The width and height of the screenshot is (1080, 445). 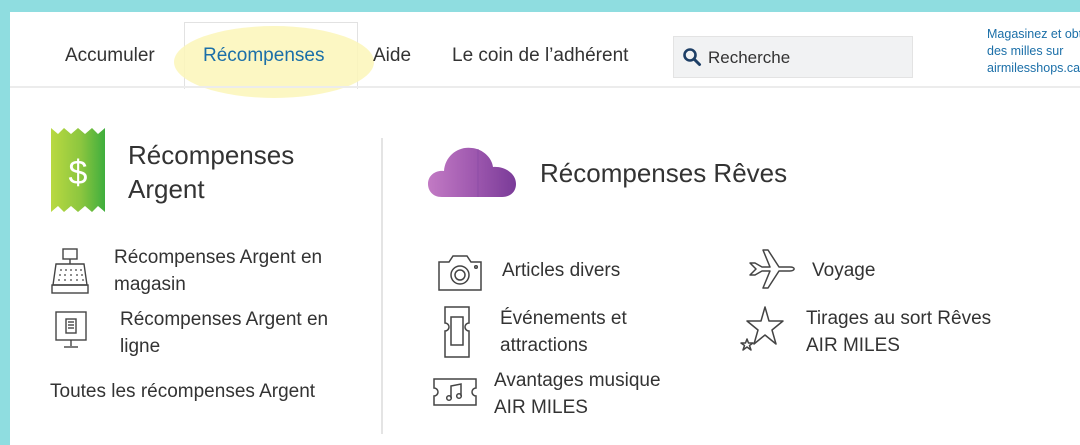 I want to click on nav-coin-adherent: Le coin de l’adhérent, so click(x=540, y=56).